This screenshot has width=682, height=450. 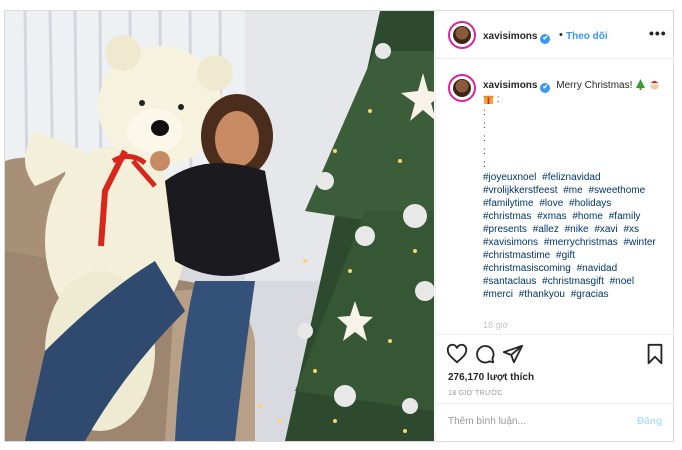 What do you see at coordinates (587, 216) in the screenshot?
I see `hashtag-link: #home` at bounding box center [587, 216].